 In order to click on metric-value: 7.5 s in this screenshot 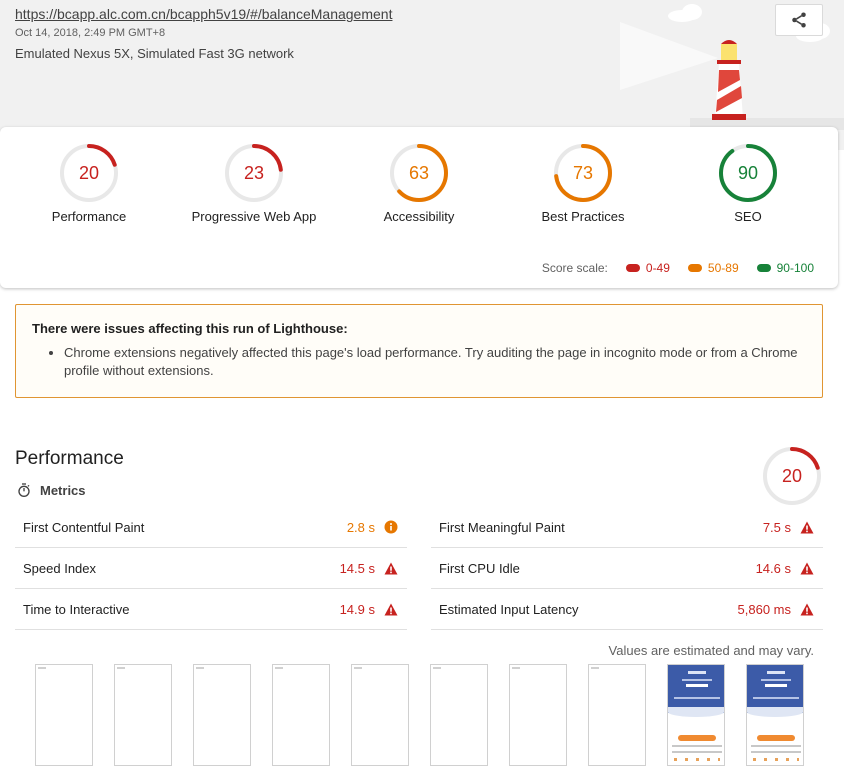, I will do `click(776, 527)`.